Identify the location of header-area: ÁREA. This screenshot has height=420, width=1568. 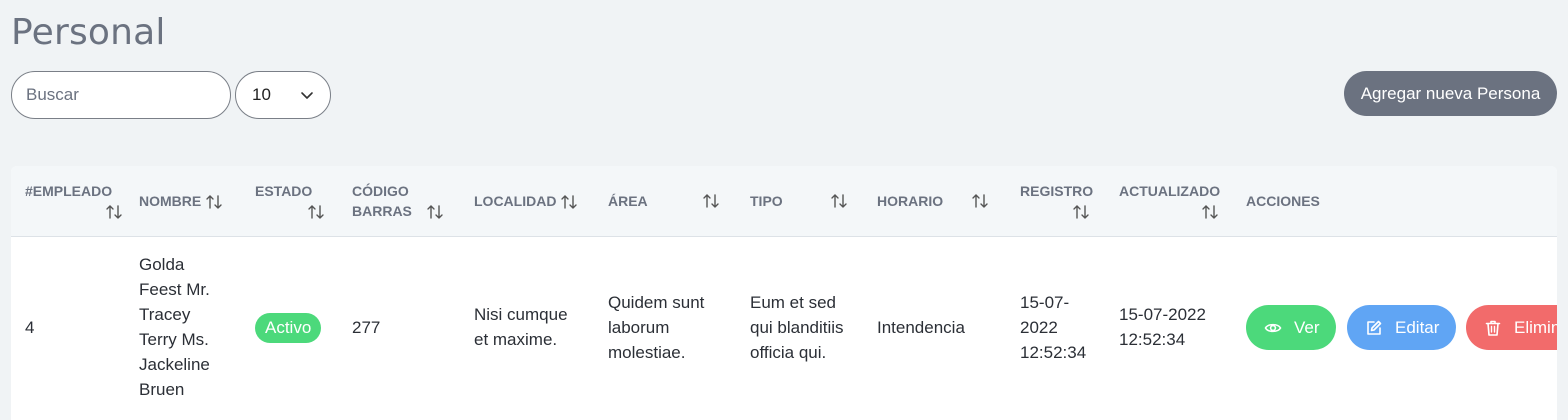
(664, 201).